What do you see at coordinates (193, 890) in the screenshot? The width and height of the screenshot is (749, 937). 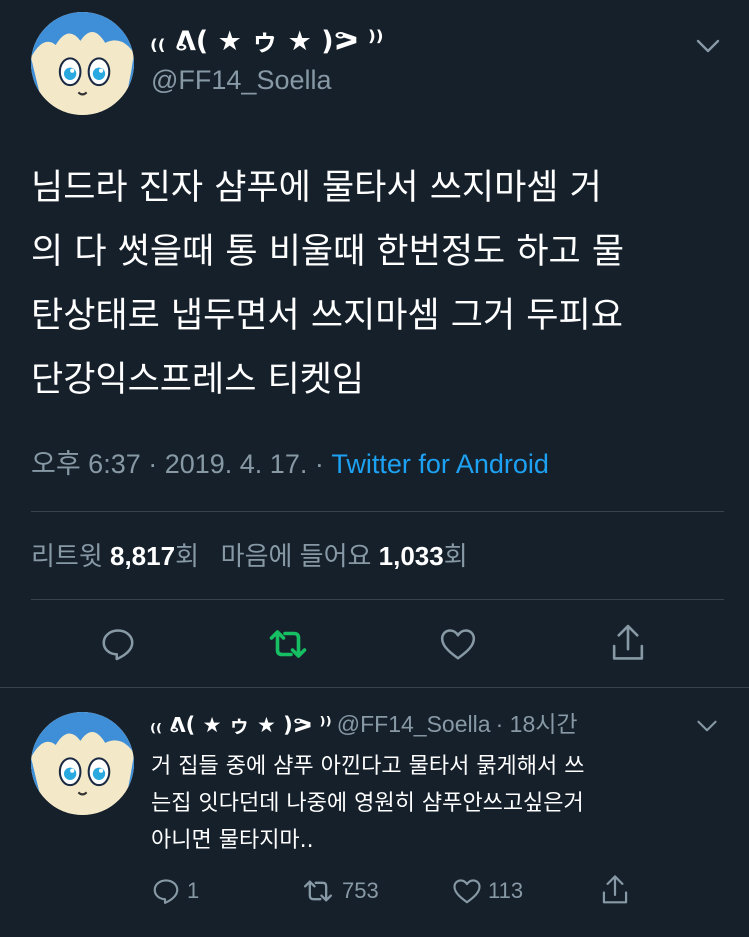 I see `reply-count: 1` at bounding box center [193, 890].